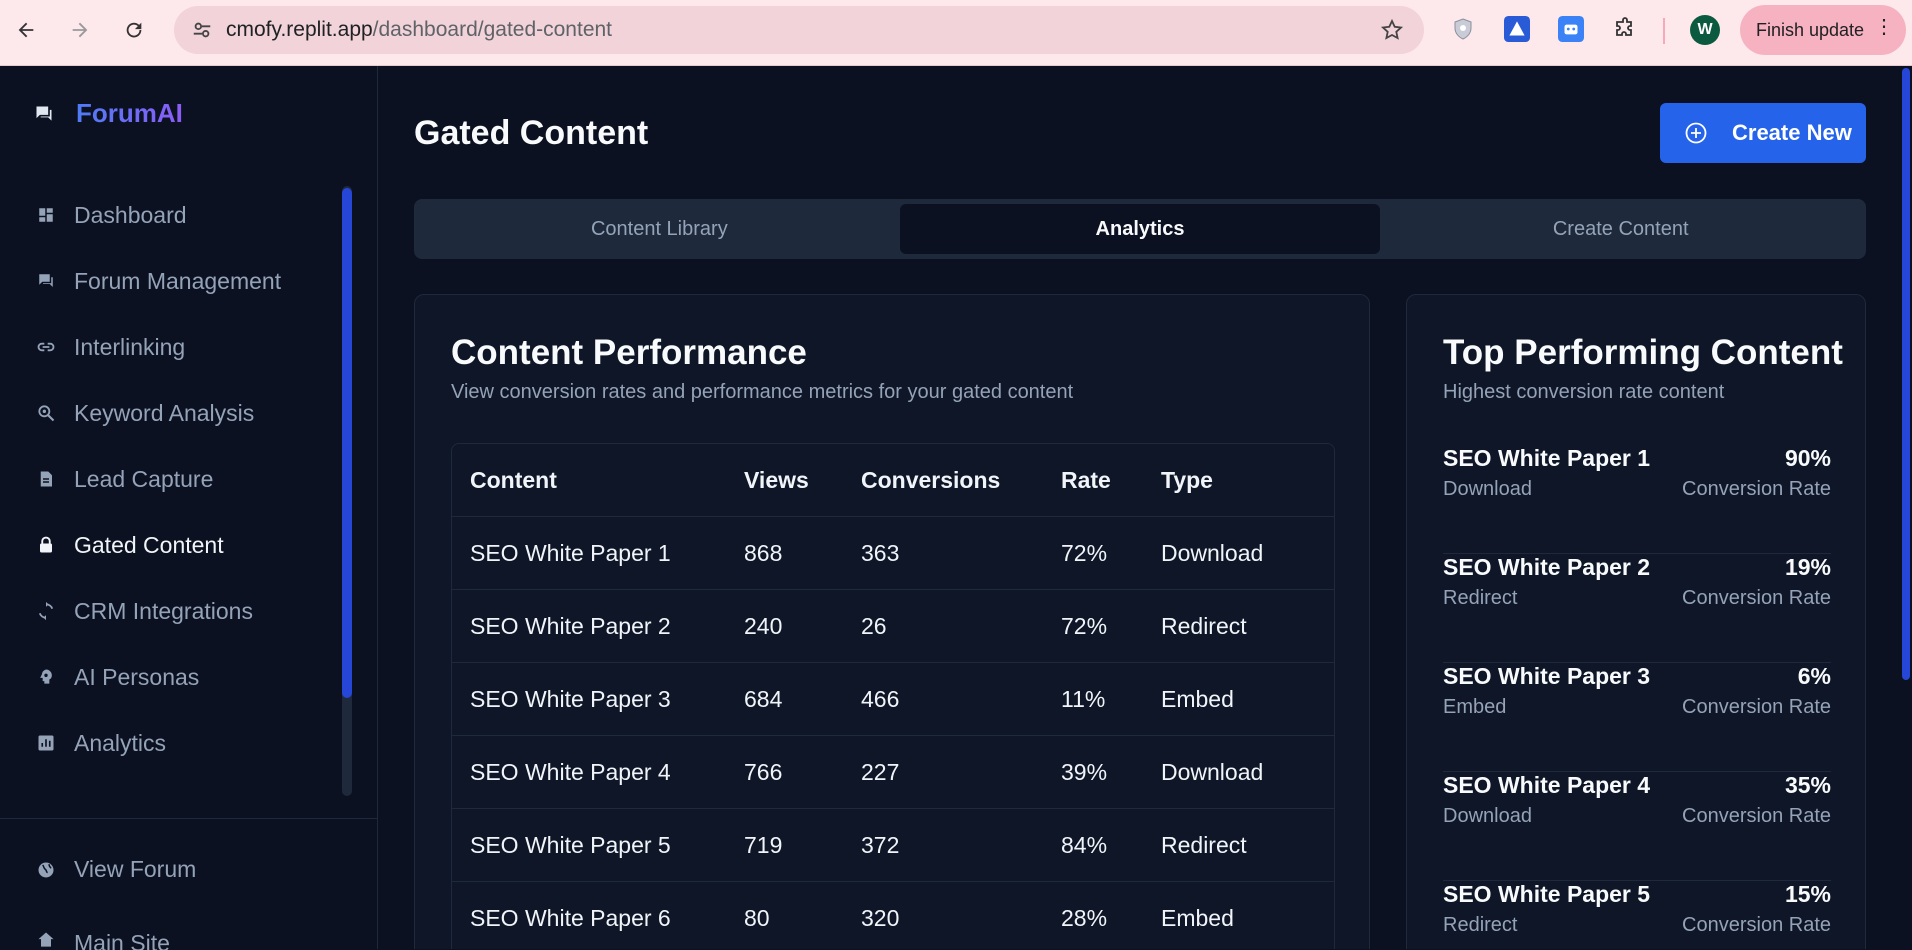 This screenshot has width=1912, height=950. What do you see at coordinates (1664, 31) in the screenshot?
I see `toolbar-separator` at bounding box center [1664, 31].